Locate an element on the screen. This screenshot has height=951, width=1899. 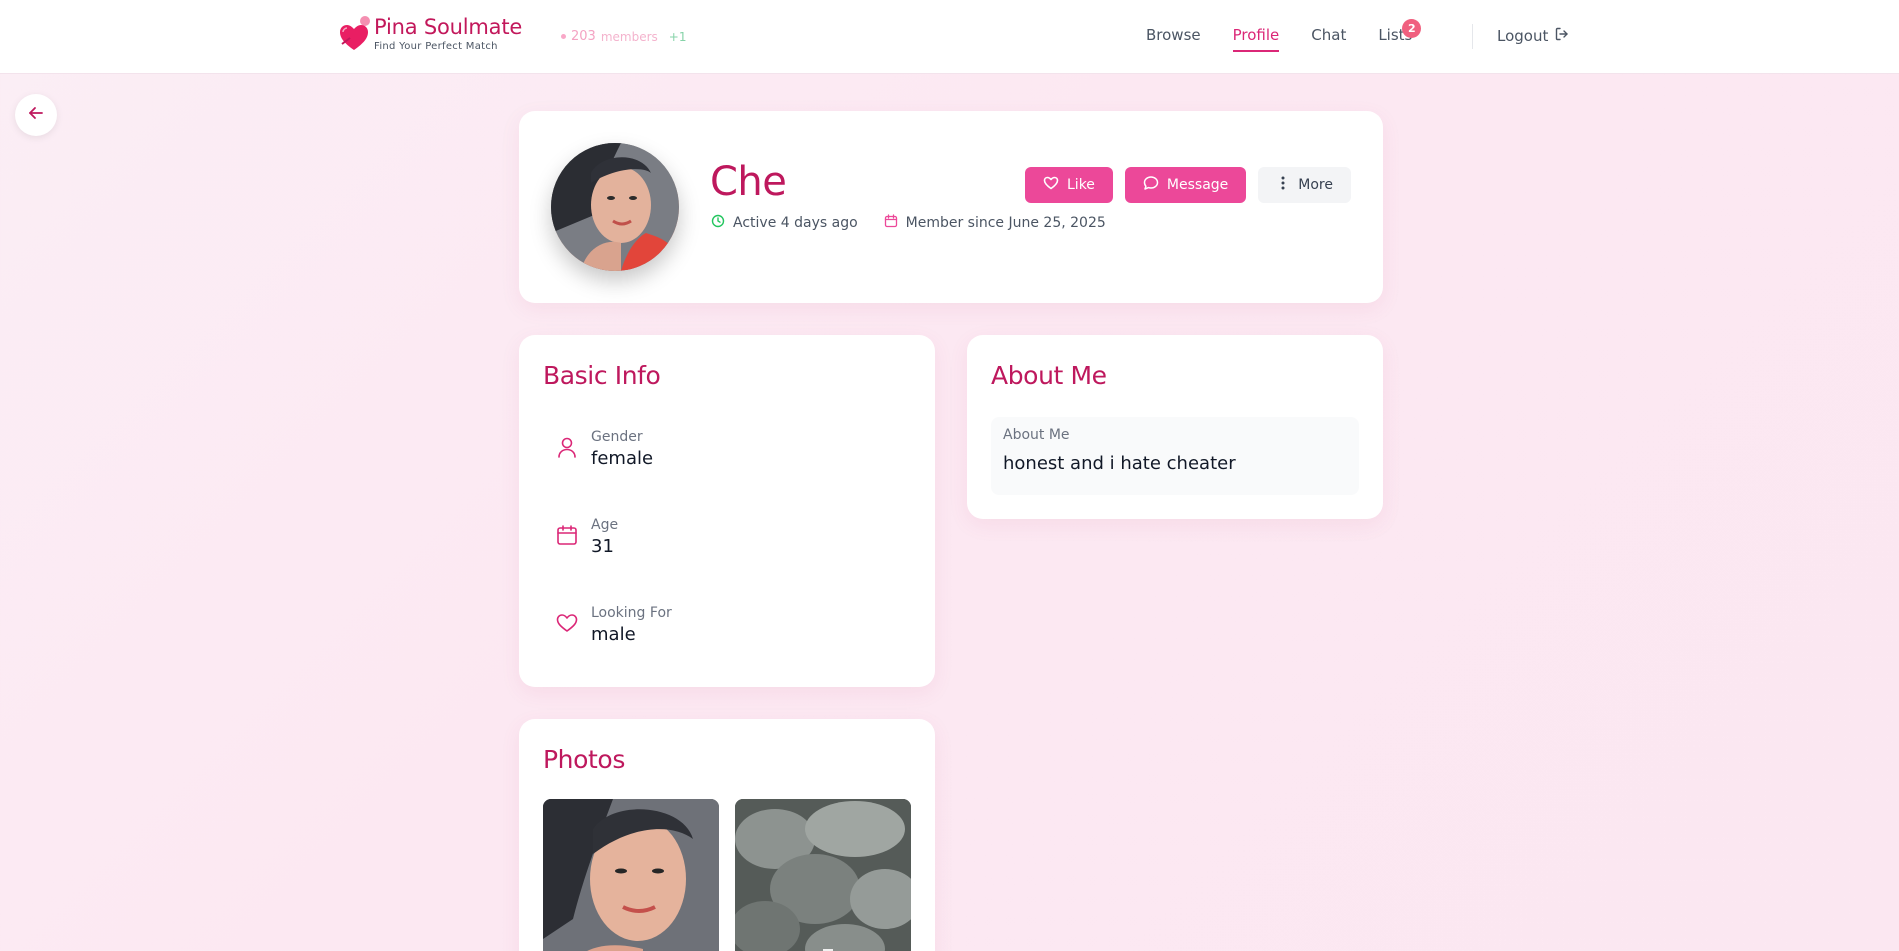
clock-icon is located at coordinates (718, 223).